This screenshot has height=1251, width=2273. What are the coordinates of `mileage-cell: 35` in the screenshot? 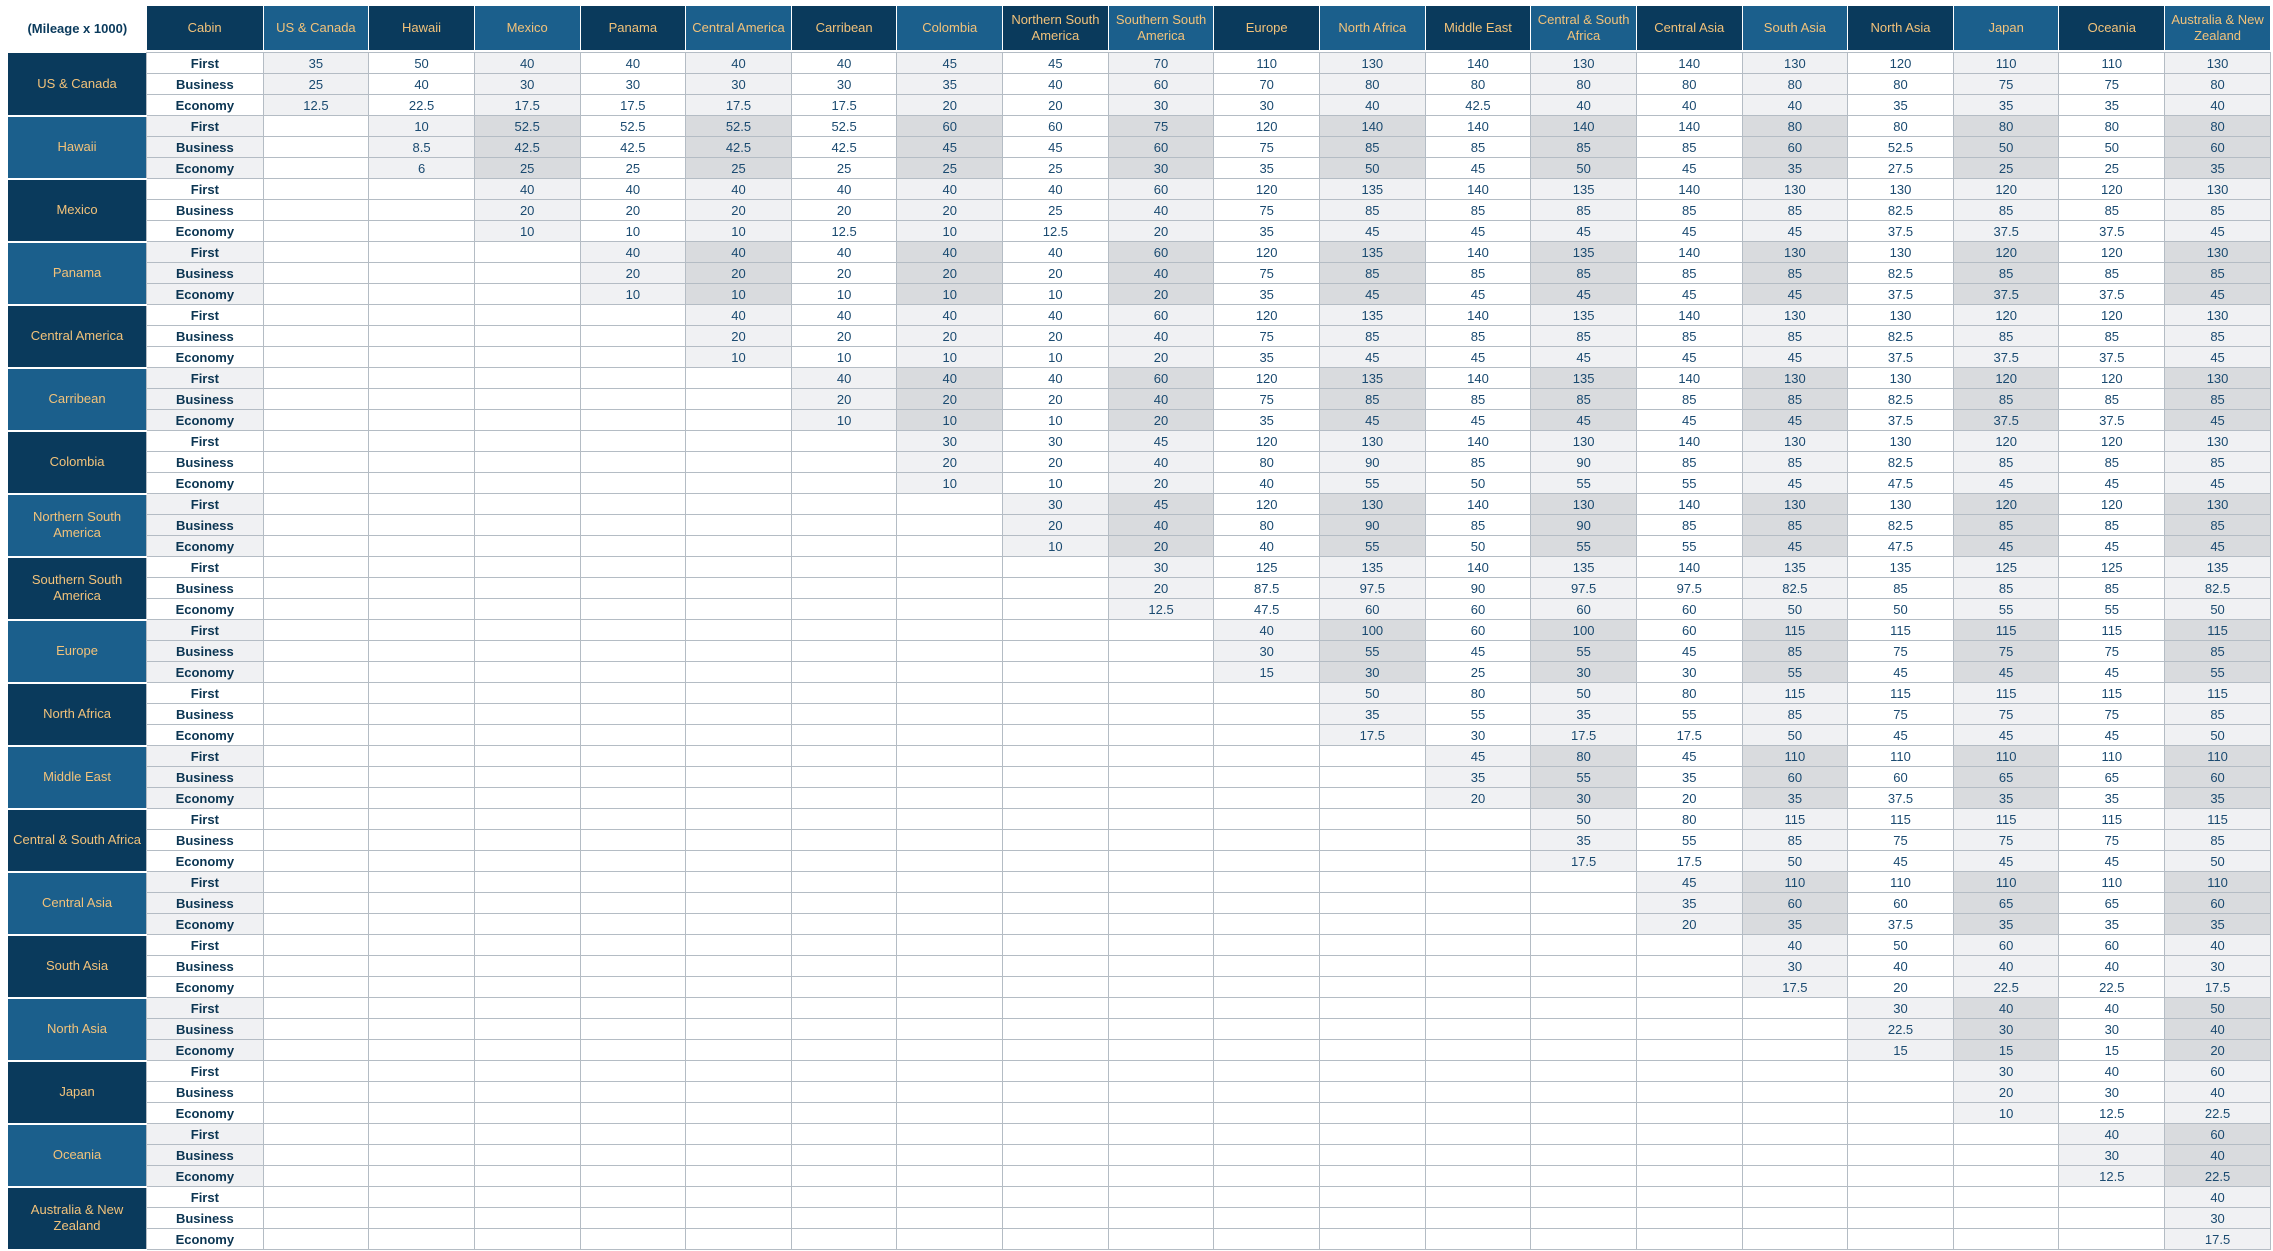 It's located at (1583, 840).